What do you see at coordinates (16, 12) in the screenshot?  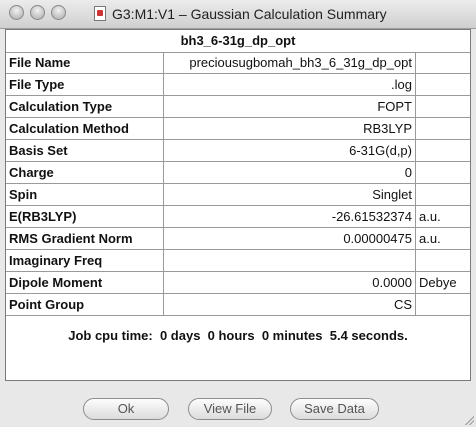 I see `close-window-button` at bounding box center [16, 12].